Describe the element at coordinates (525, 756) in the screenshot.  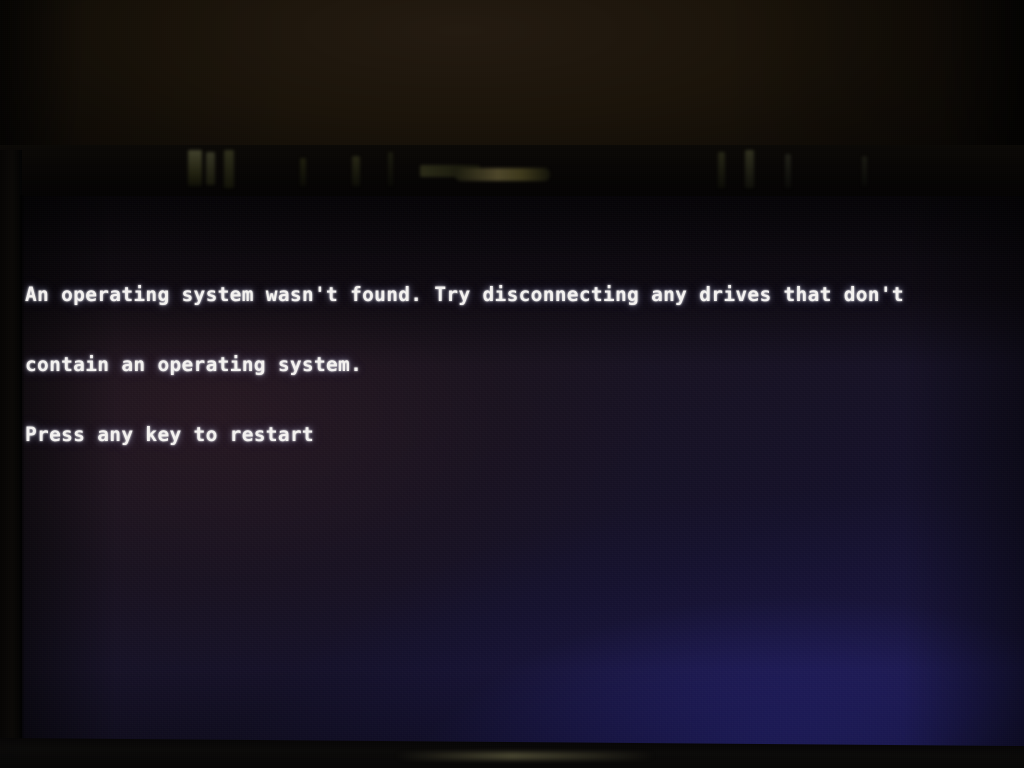
I see `bezel-glint` at that location.